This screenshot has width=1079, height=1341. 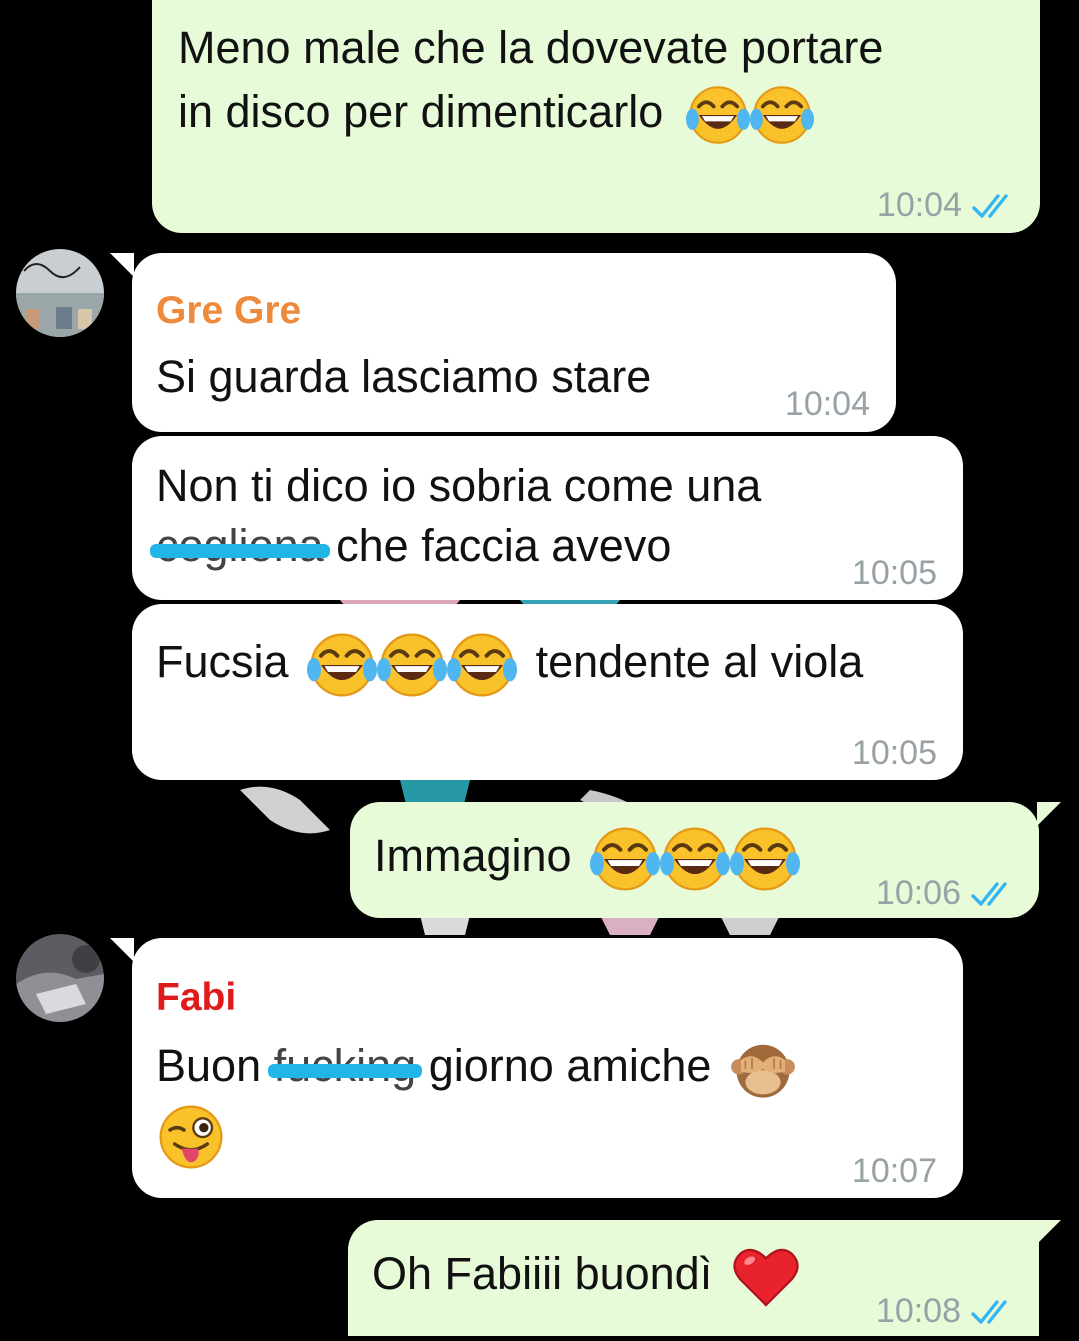 I want to click on message-text-line-1: Immagino, so click(x=587, y=859).